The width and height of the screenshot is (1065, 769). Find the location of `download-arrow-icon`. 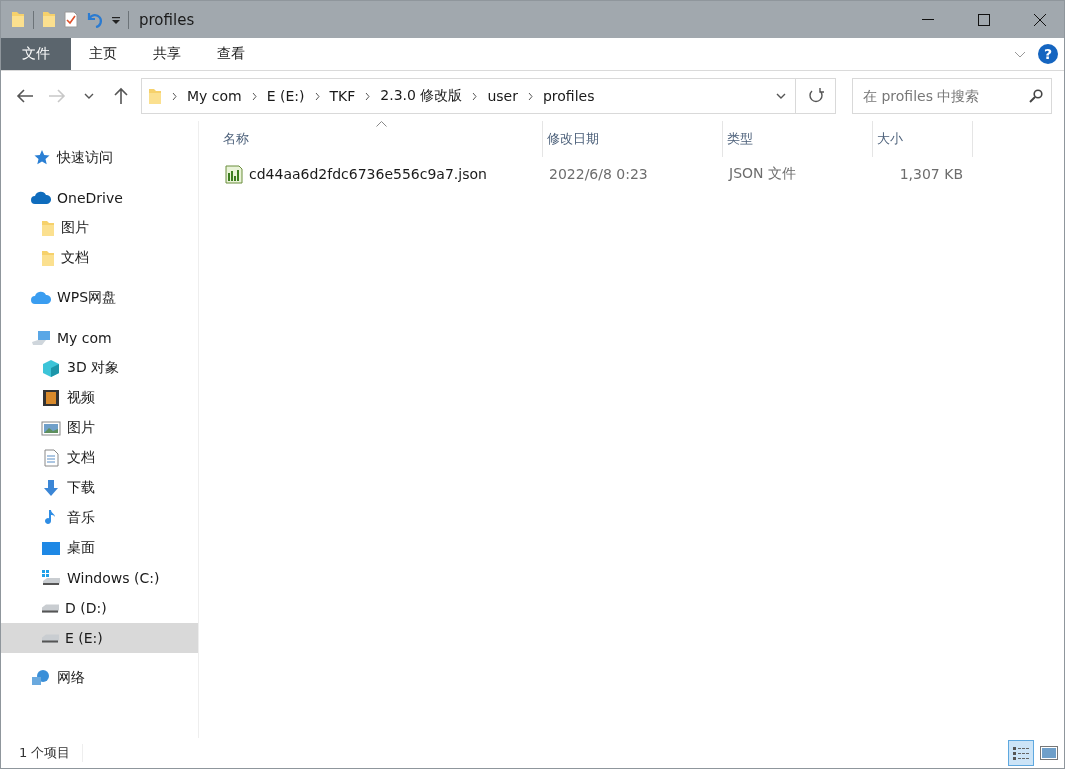

download-arrow-icon is located at coordinates (51, 488).